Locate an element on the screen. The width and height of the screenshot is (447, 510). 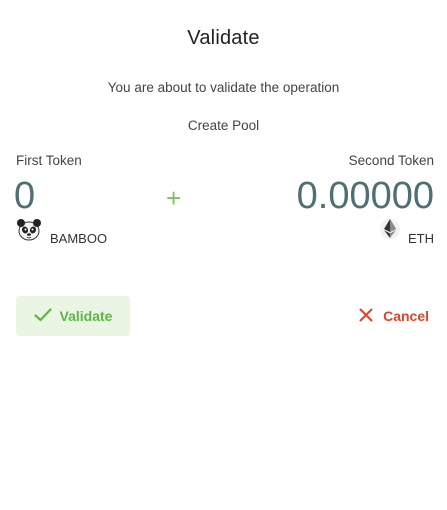
dialog-message: You are about to validate the operation is located at coordinates (223, 87).